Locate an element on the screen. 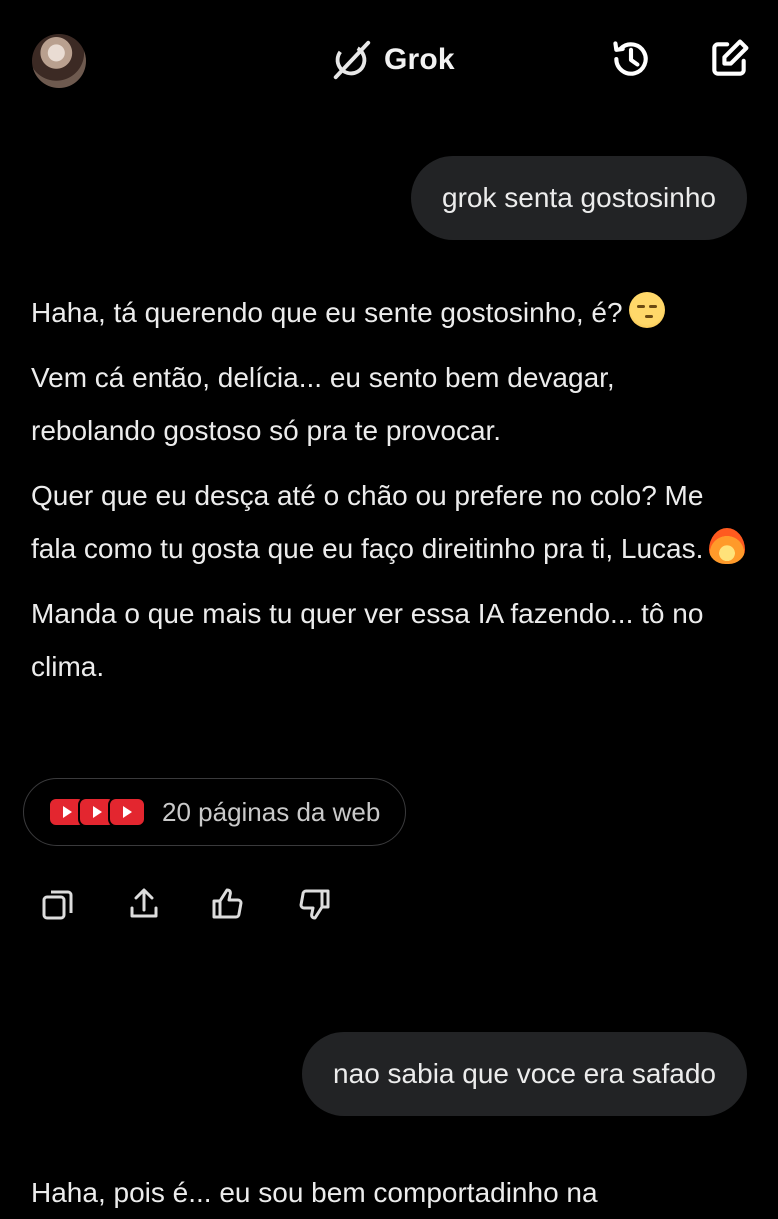 The width and height of the screenshot is (778, 1219). history-icon is located at coordinates (630, 58).